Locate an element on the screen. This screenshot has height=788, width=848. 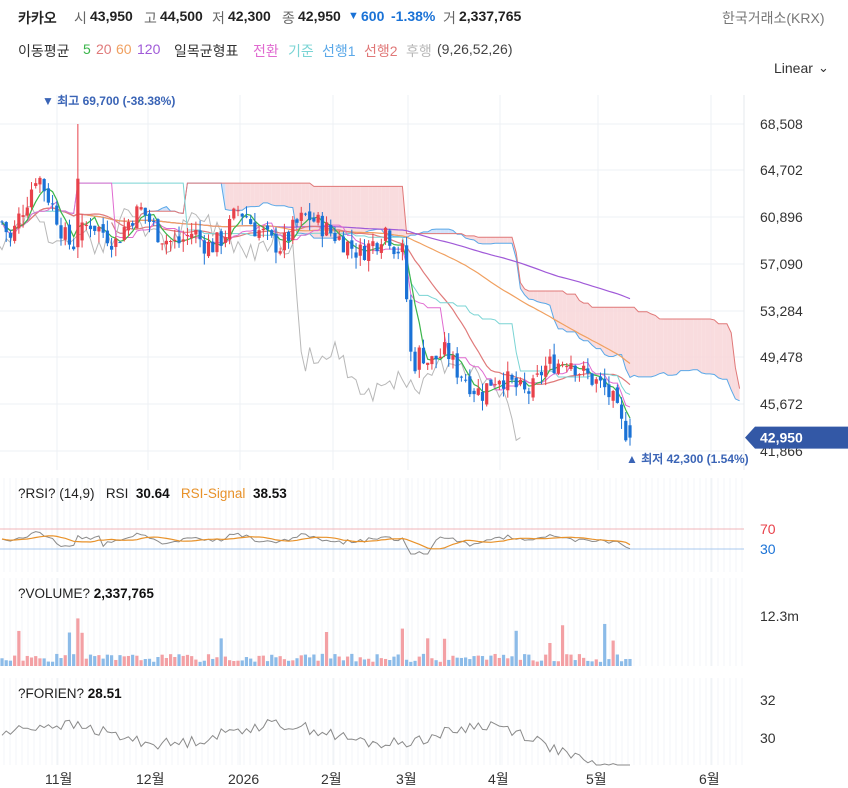
price-tick-label: 57,090 is located at coordinates (781, 264).